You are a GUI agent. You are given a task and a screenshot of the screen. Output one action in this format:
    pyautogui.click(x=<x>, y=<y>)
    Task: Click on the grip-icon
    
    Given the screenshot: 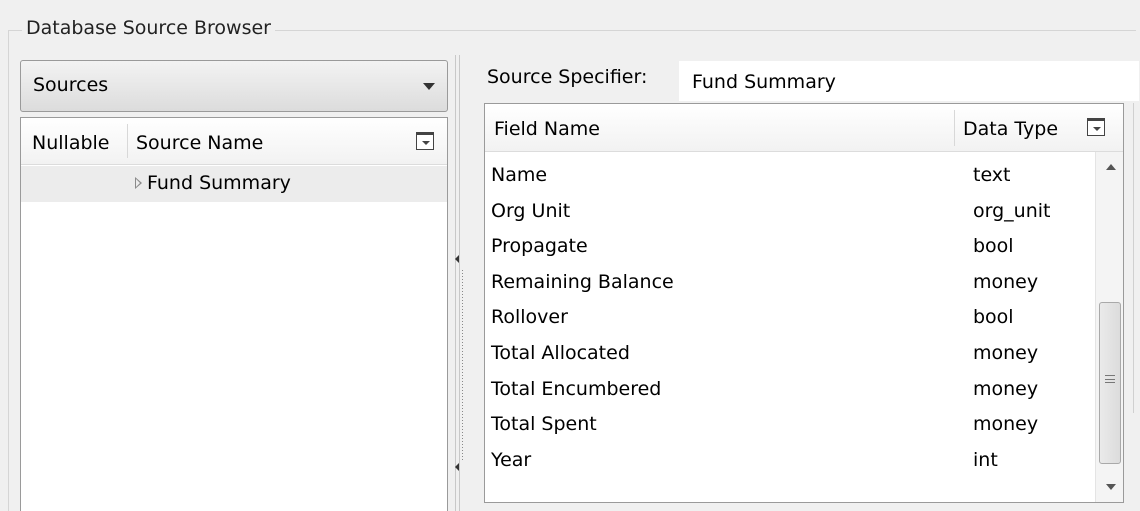 What is the action you would take?
    pyautogui.click(x=1110, y=379)
    